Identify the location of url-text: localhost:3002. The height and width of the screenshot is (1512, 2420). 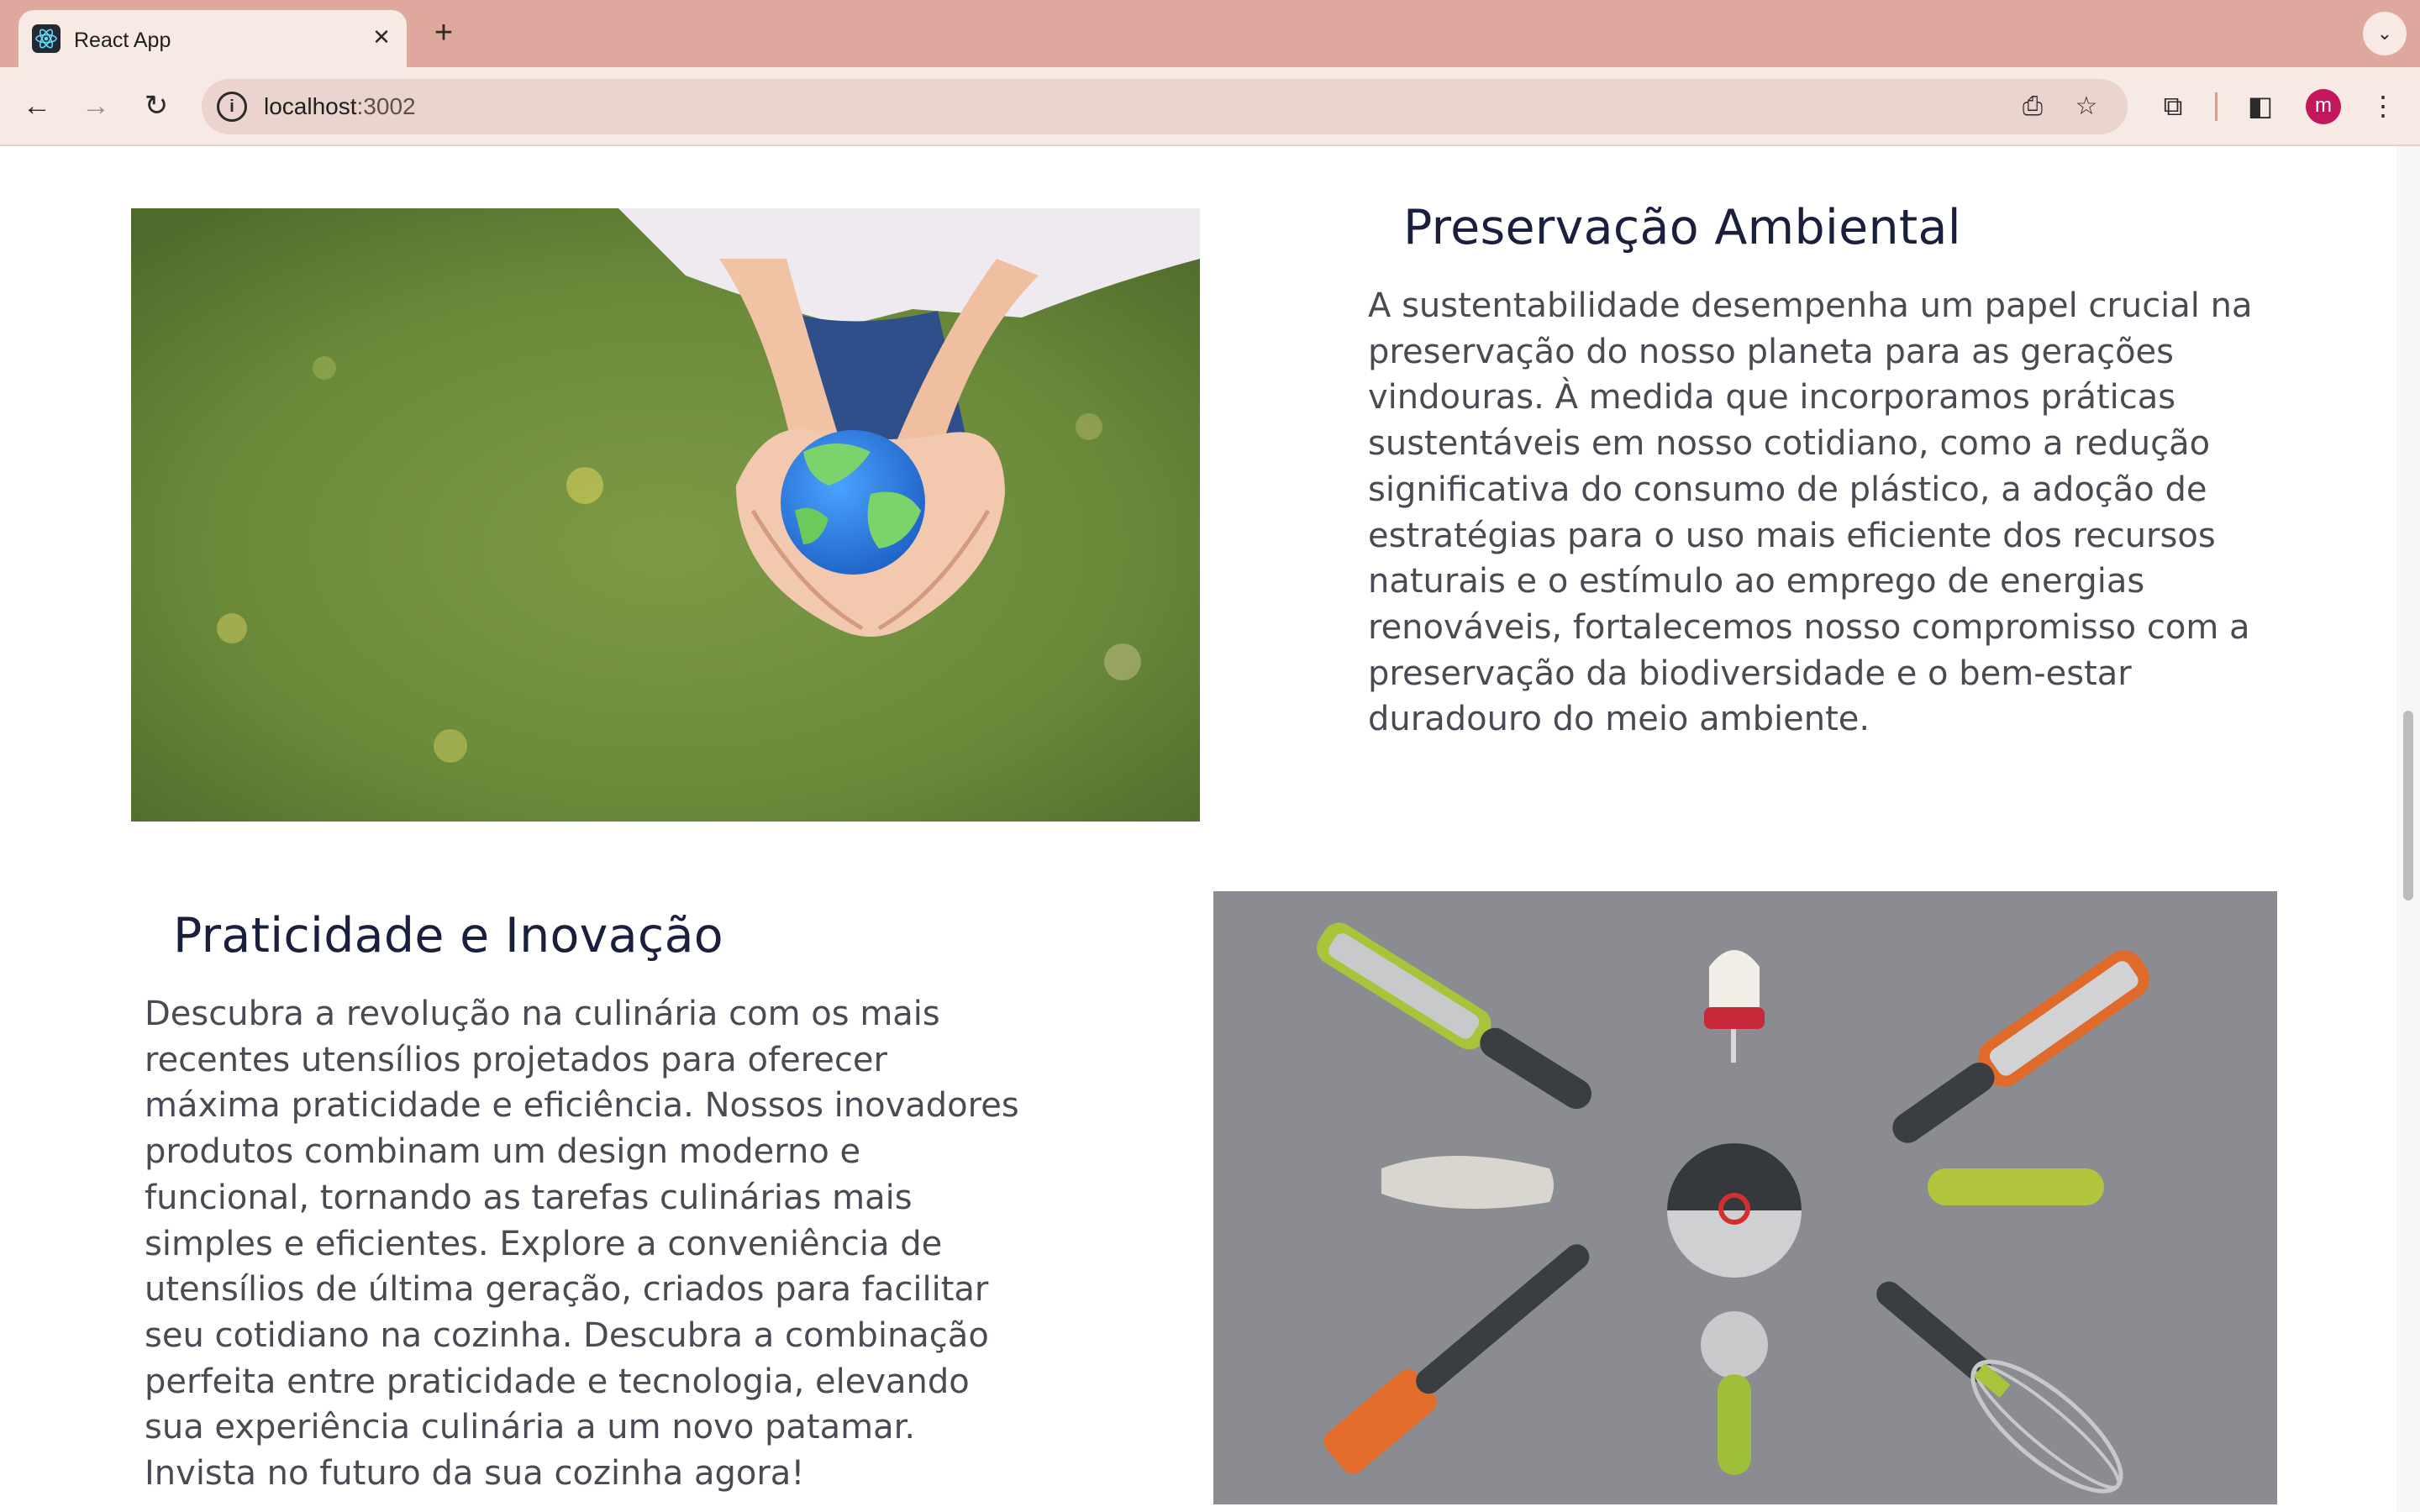
(340, 106).